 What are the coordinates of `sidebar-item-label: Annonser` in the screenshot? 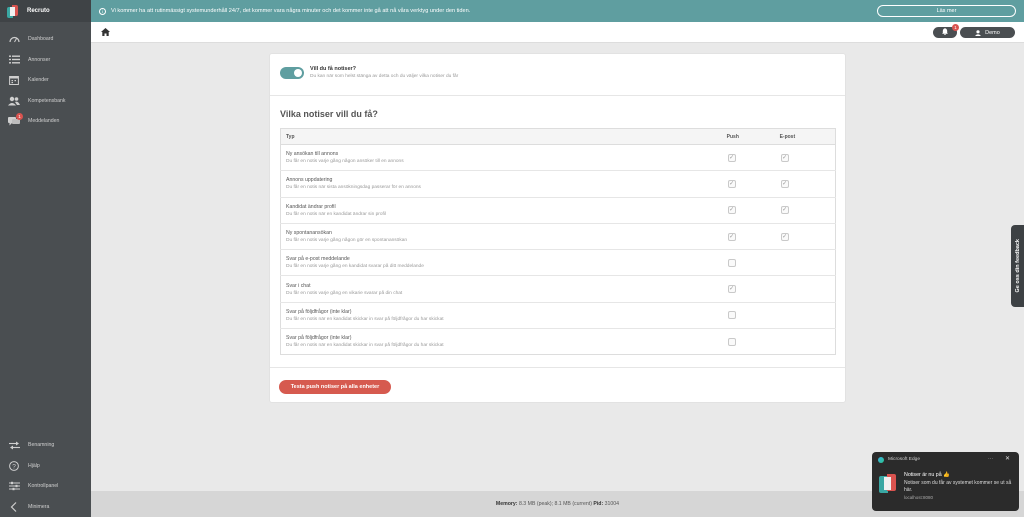 It's located at (39, 59).